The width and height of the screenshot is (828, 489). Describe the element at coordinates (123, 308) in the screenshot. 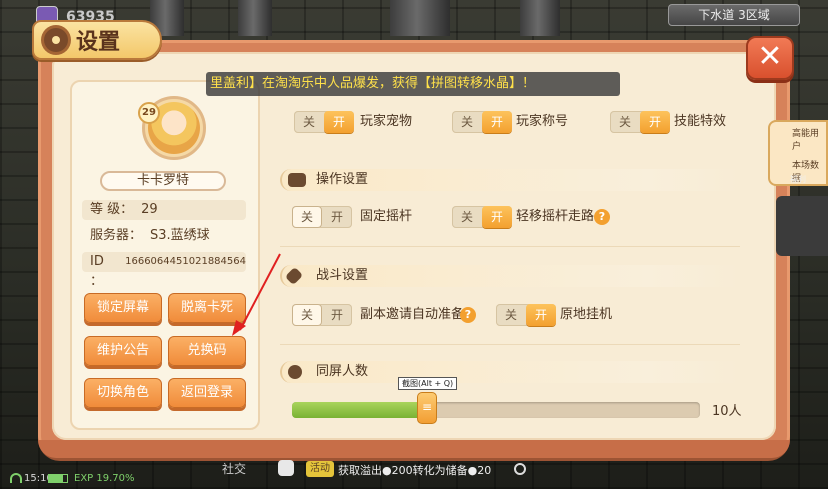

I see `lock-screen-button: 锁定屏幕` at that location.